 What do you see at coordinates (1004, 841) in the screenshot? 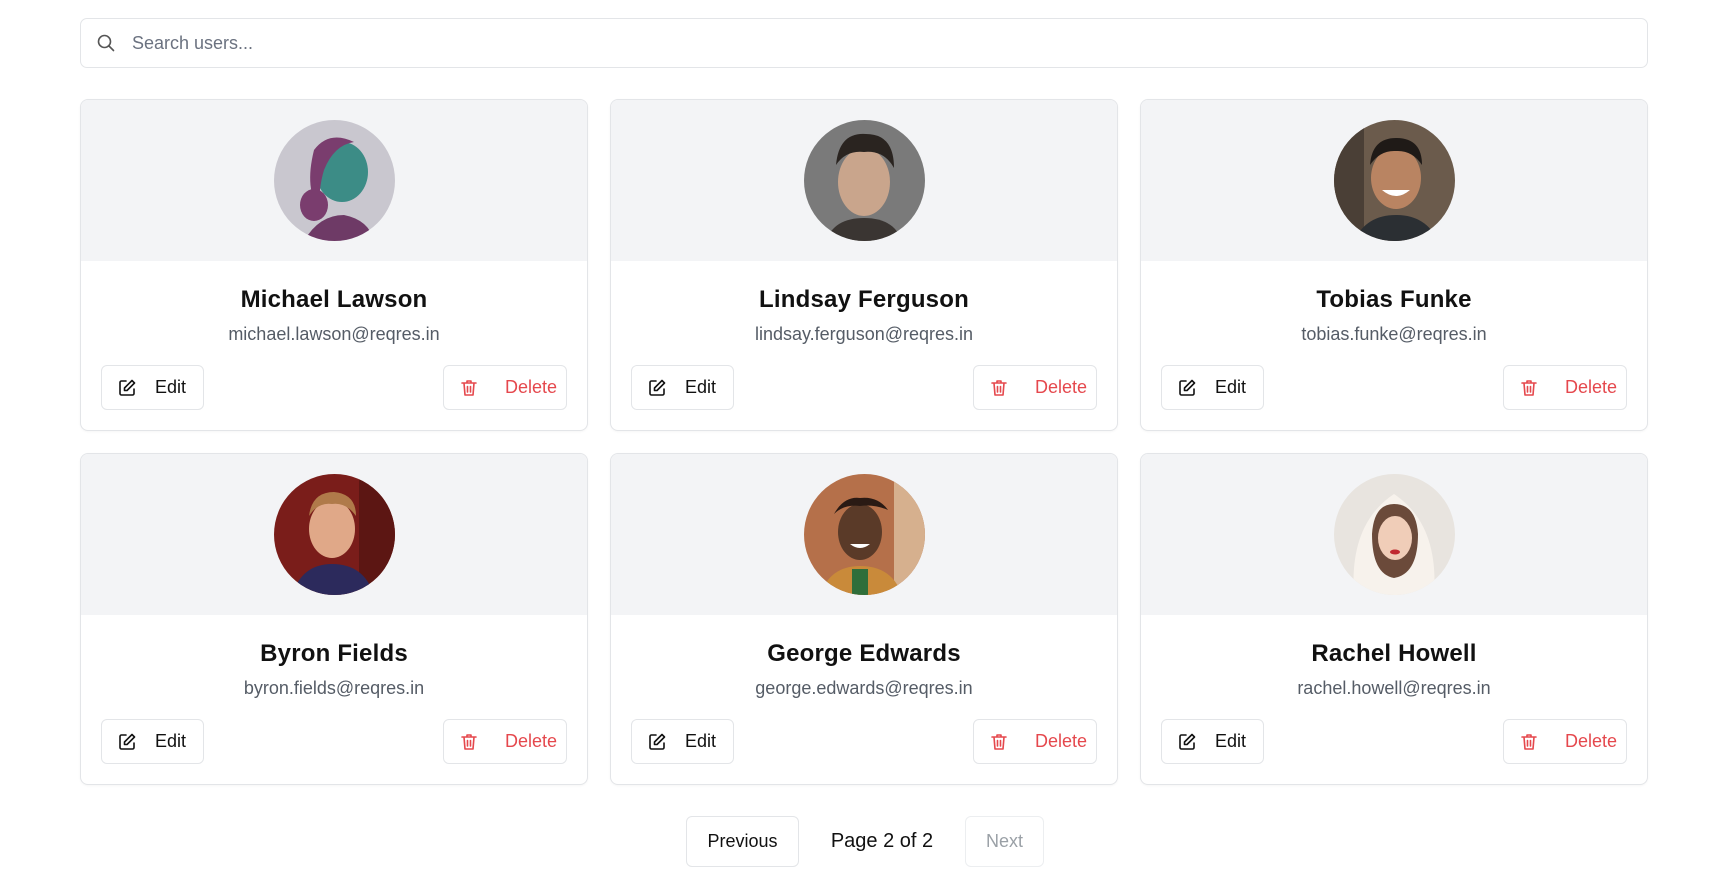
I see `next-page-button: Next` at bounding box center [1004, 841].